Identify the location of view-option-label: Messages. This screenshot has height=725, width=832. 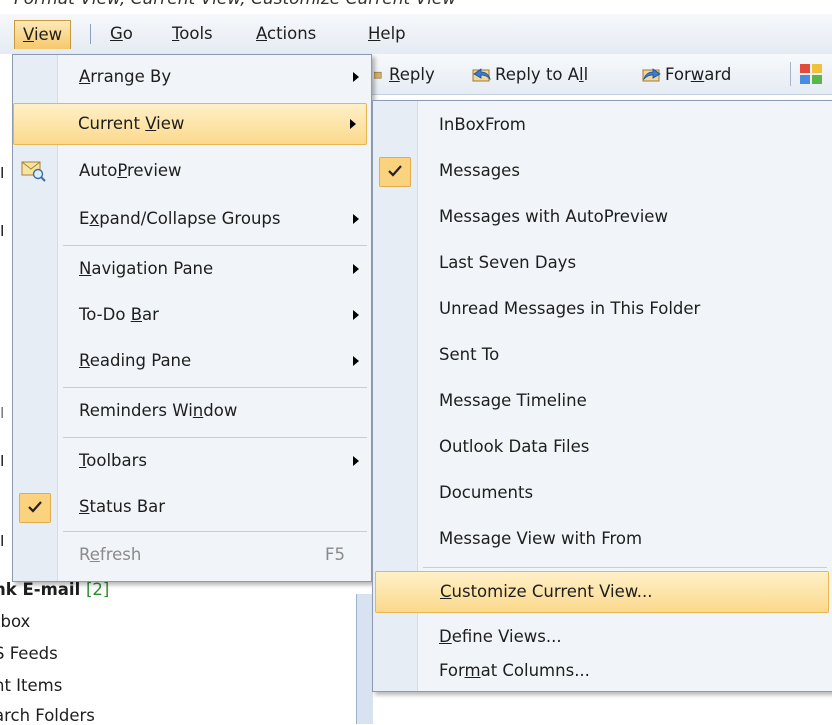
(479, 170).